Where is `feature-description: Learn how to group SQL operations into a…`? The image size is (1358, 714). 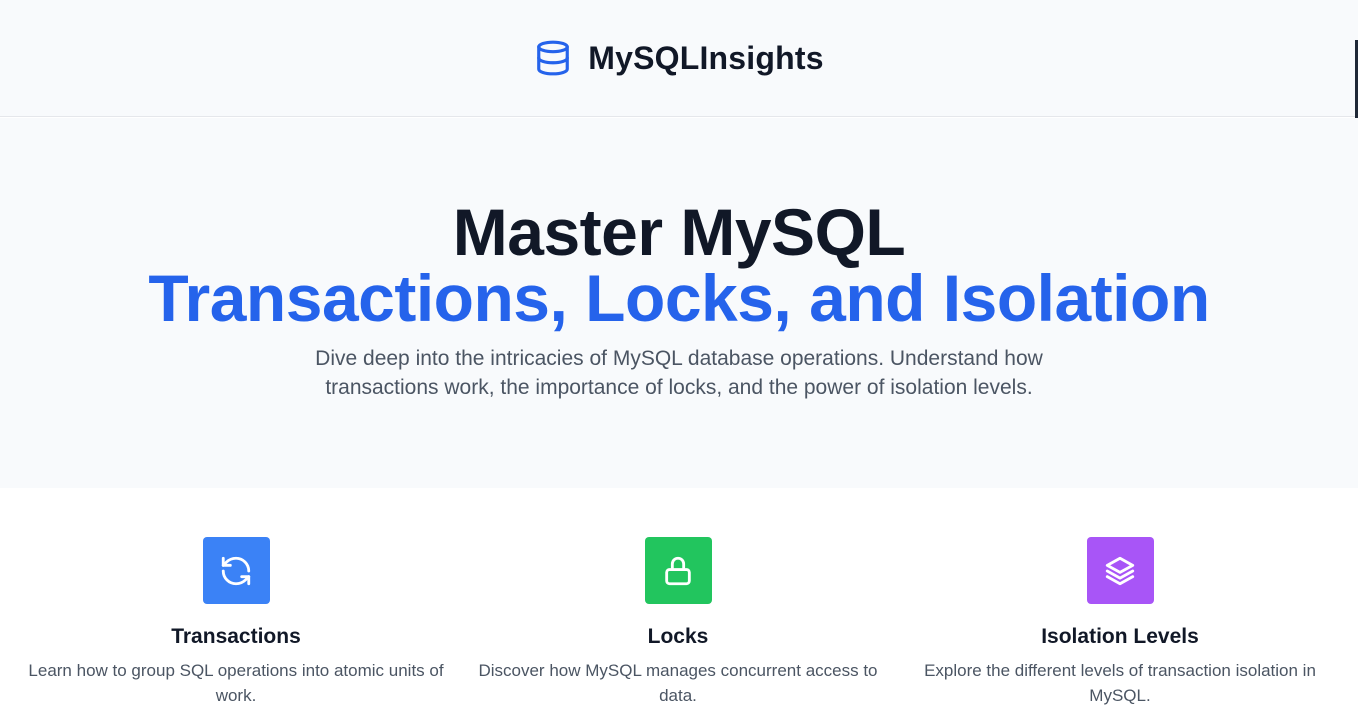
feature-description: Learn how to group SQL operations into a… is located at coordinates (236, 683).